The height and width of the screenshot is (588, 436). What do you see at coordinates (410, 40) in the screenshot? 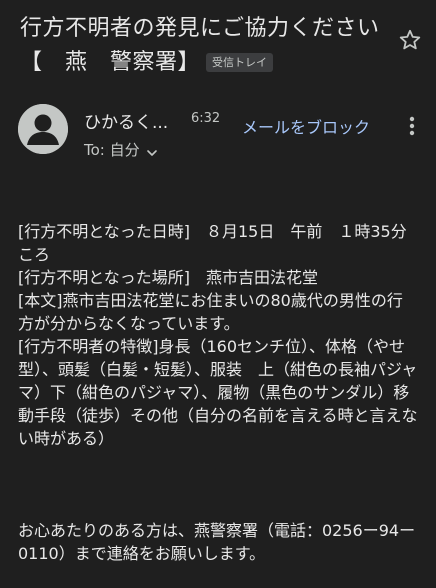
I see `star-icon` at bounding box center [410, 40].